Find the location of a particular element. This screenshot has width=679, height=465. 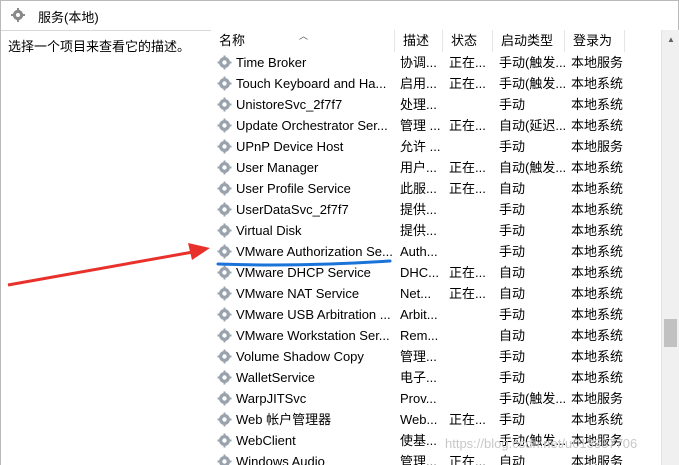

column-header-status: 状态 is located at coordinates (468, 41).